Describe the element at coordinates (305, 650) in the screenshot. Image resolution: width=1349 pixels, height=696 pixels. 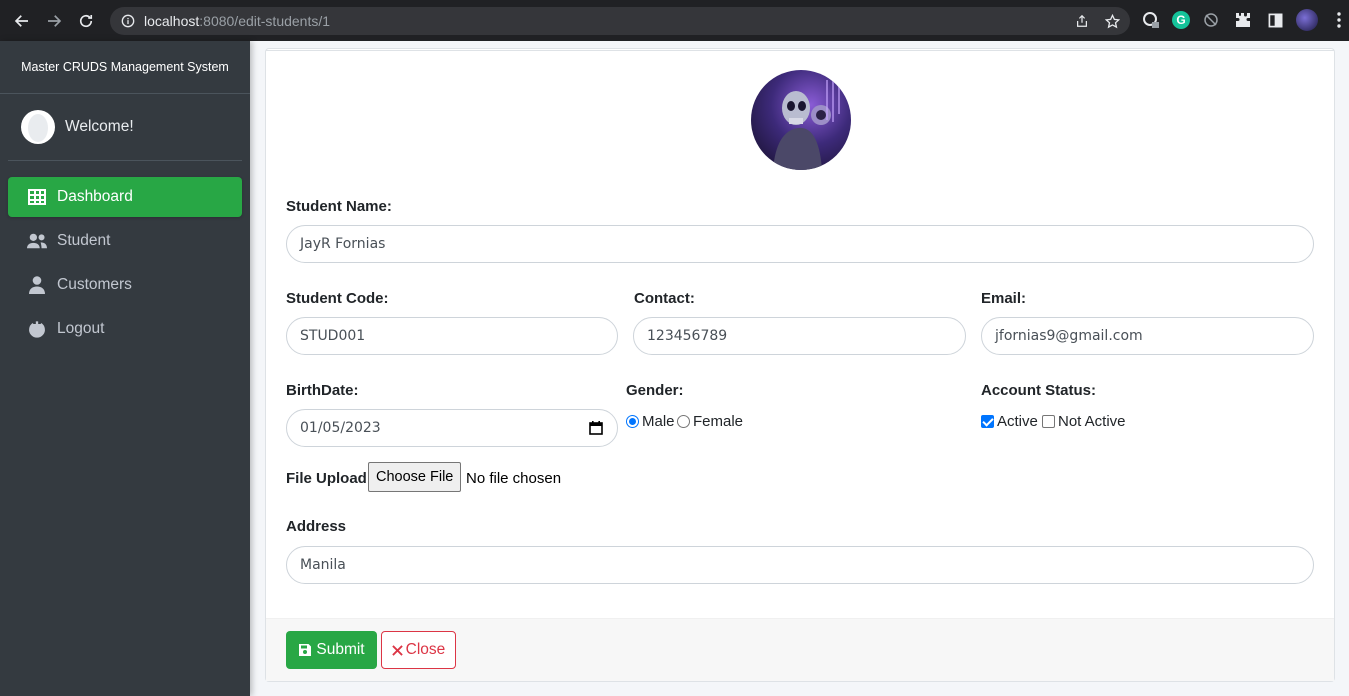
I see `save-icon` at that location.